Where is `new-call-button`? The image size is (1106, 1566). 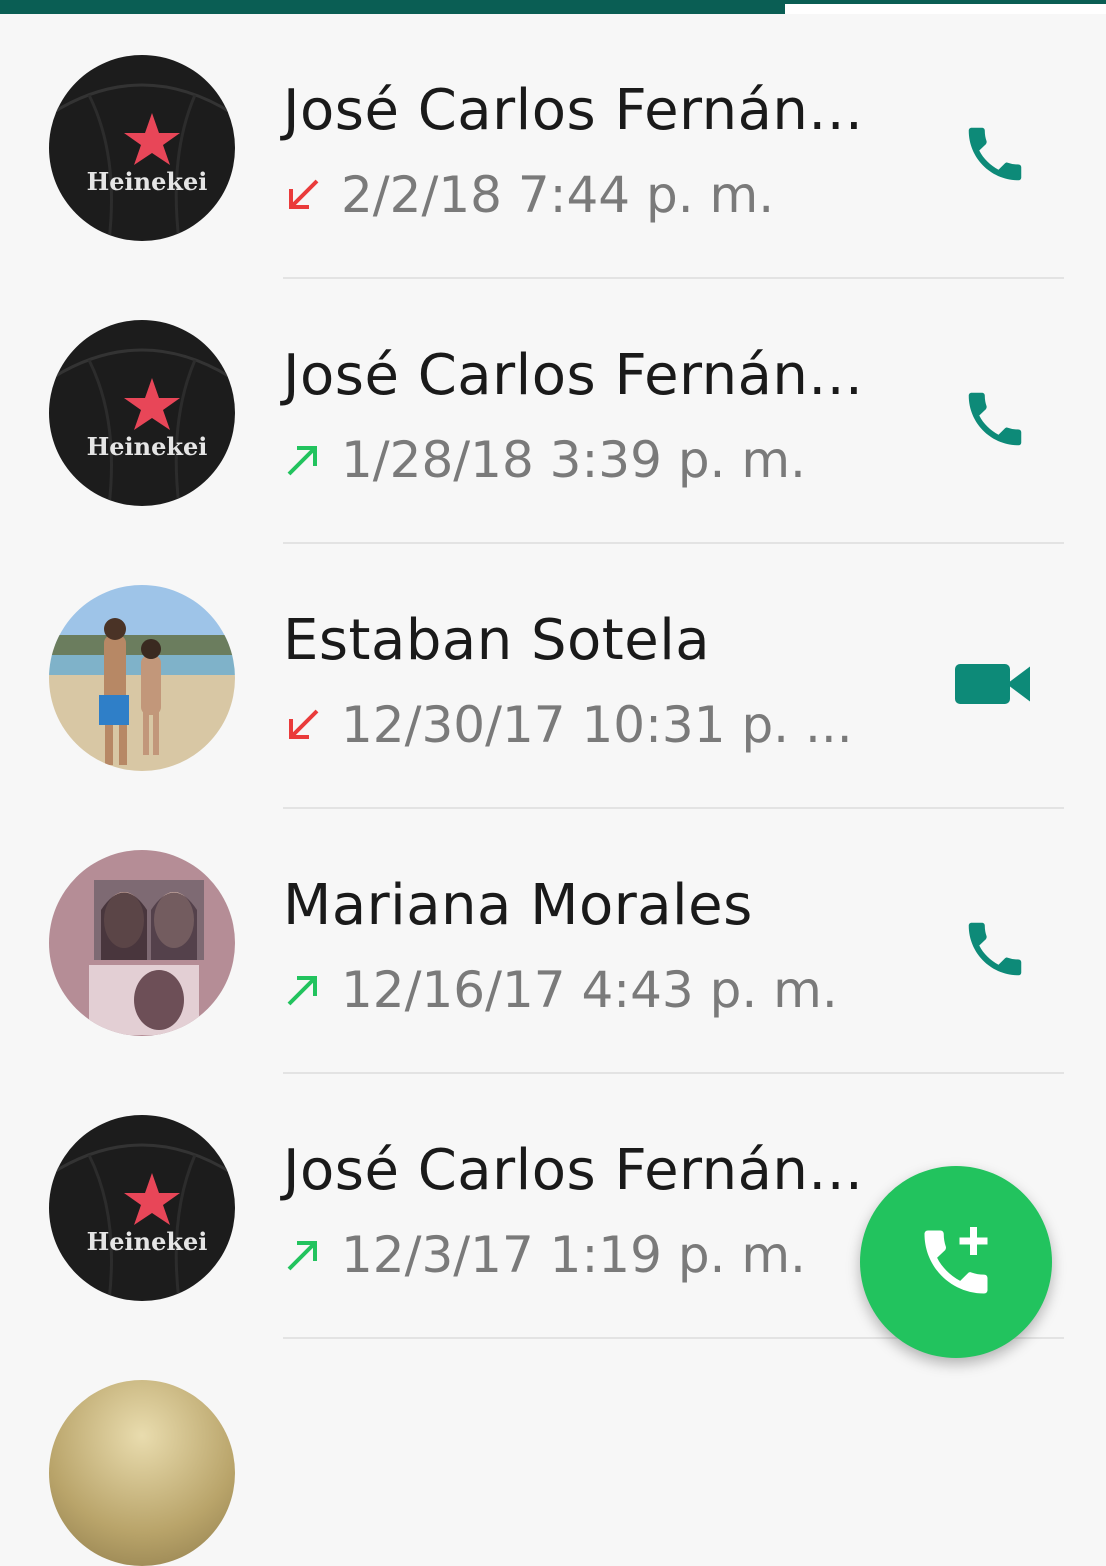
new-call-button is located at coordinates (956, 1262).